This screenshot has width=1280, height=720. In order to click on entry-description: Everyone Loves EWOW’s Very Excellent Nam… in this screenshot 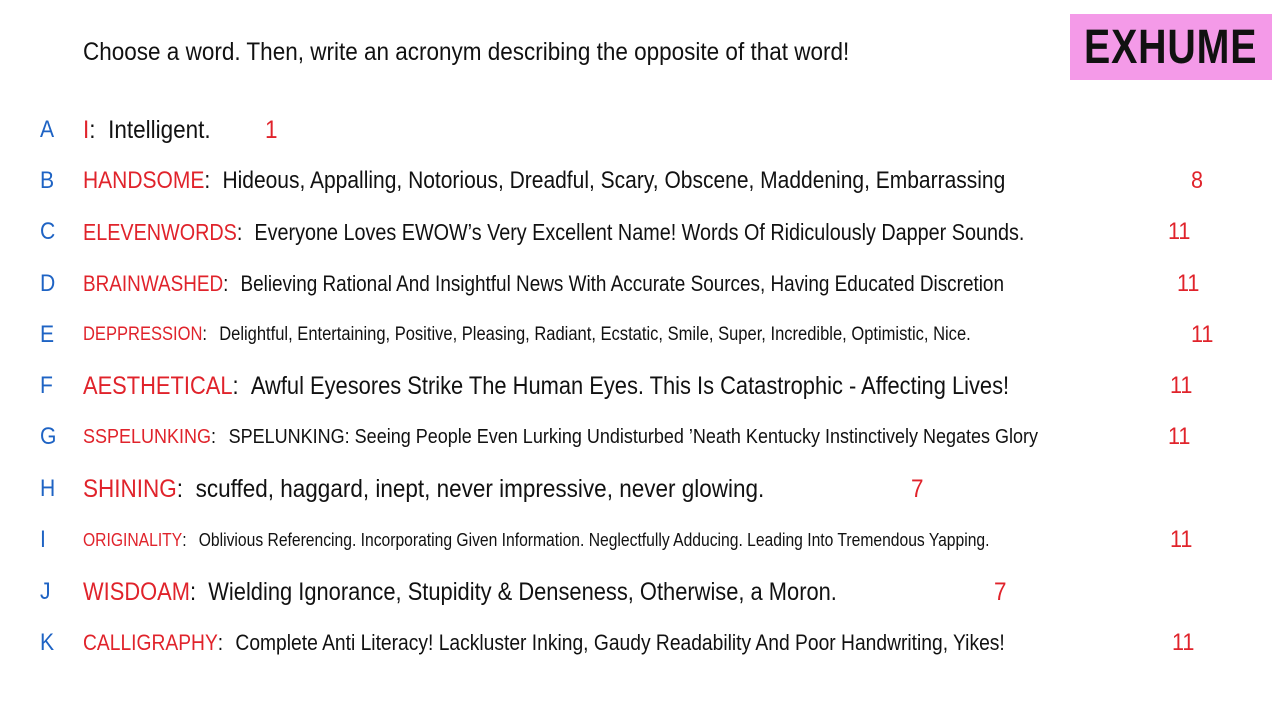, I will do `click(639, 231)`.